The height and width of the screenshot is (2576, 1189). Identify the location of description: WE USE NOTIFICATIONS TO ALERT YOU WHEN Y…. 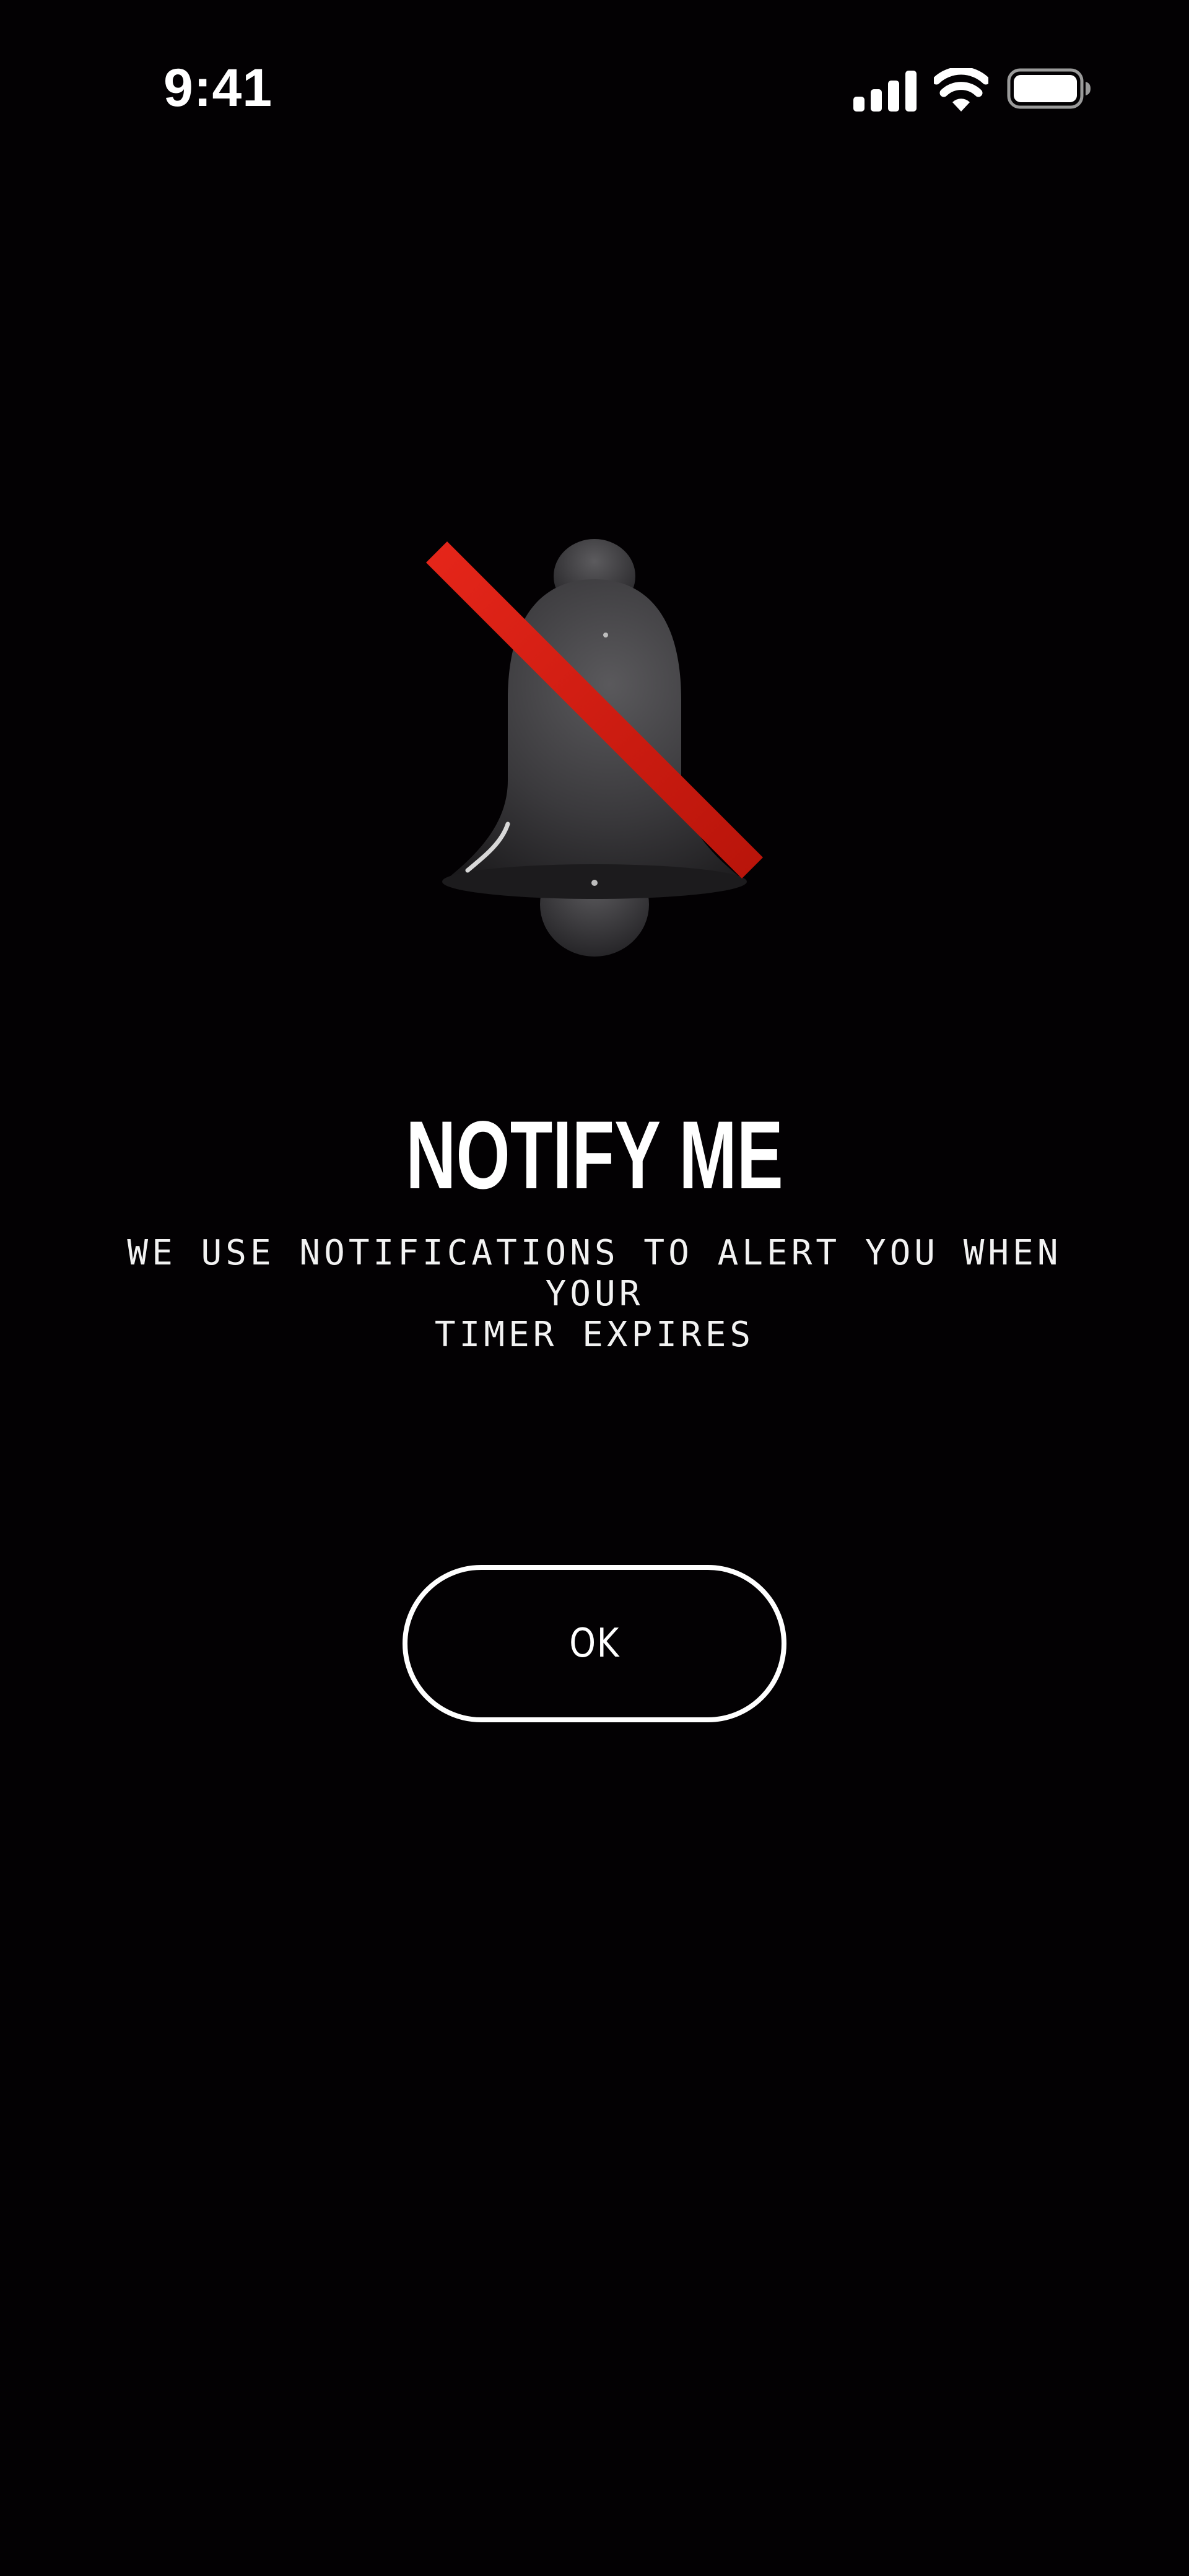
(594, 1294).